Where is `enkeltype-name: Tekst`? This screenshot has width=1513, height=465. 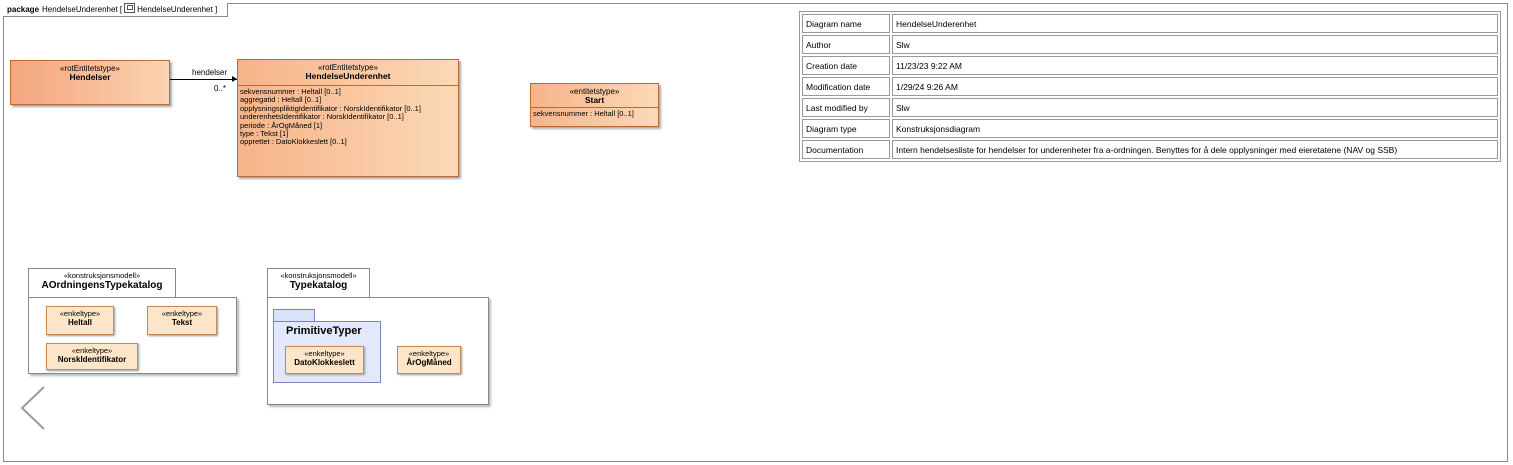
enkeltype-name: Tekst is located at coordinates (182, 322).